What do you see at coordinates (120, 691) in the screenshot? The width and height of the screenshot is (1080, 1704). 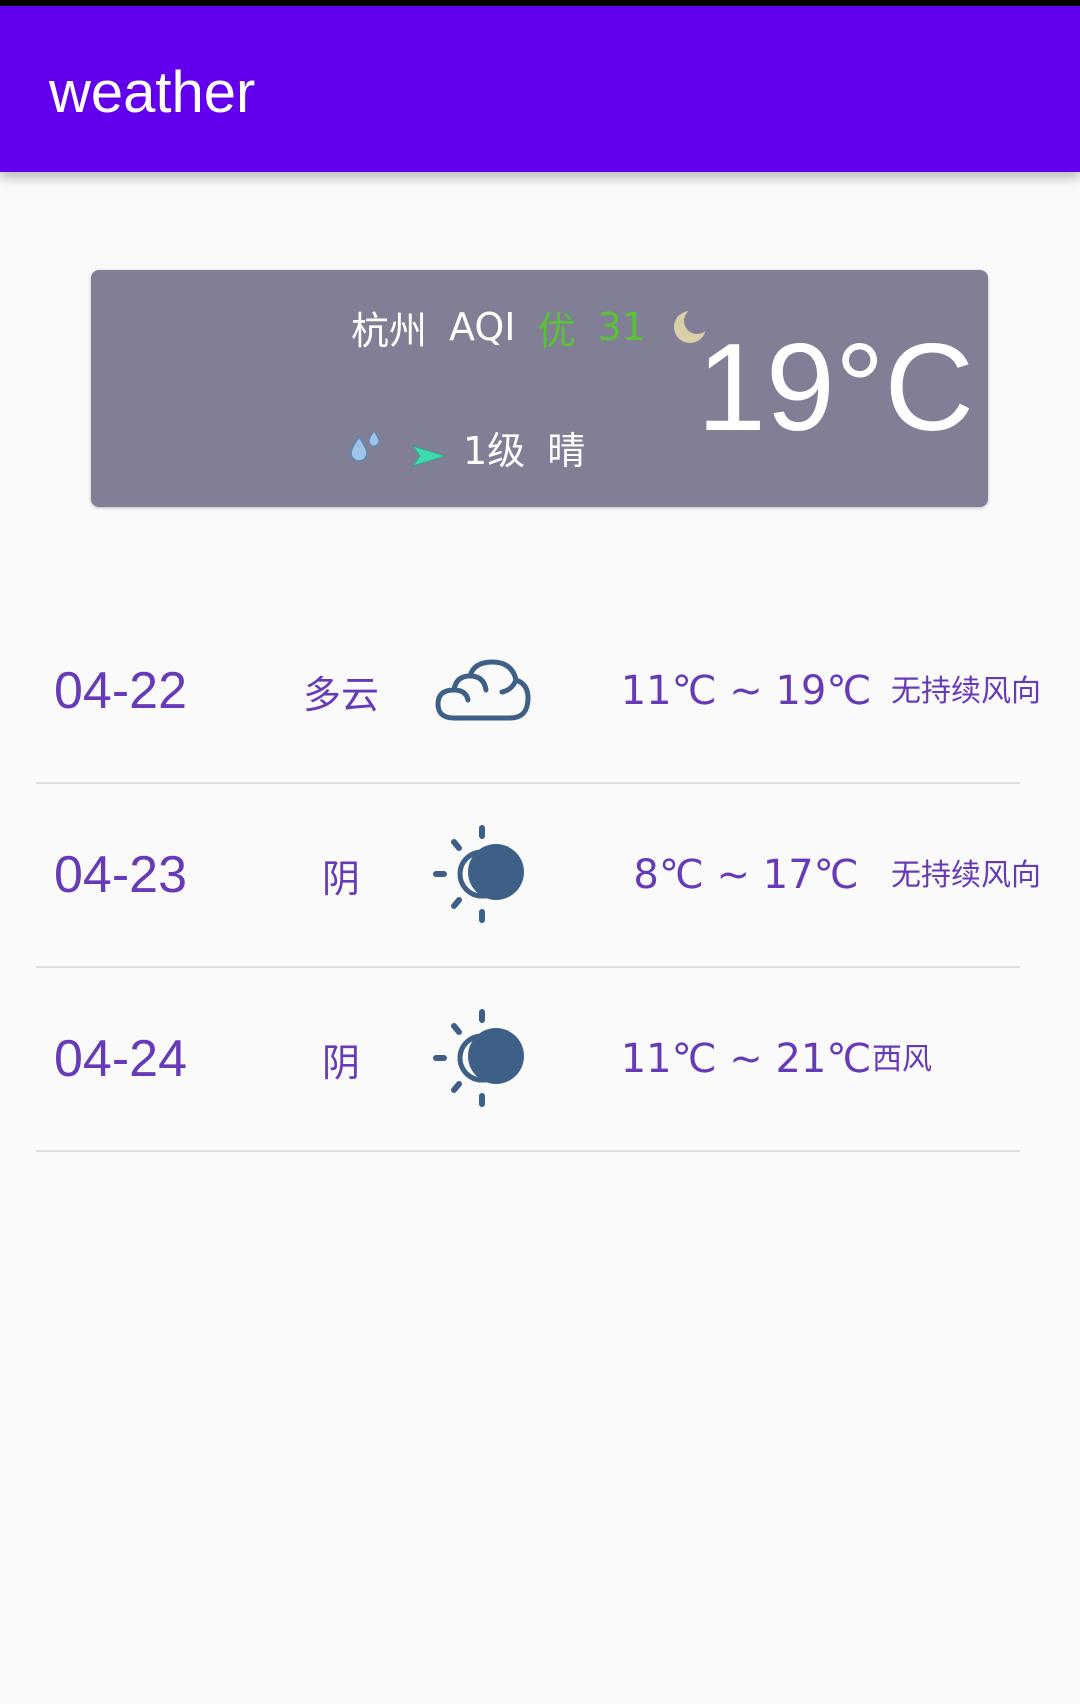 I see `forecast-date: 04-22` at bounding box center [120, 691].